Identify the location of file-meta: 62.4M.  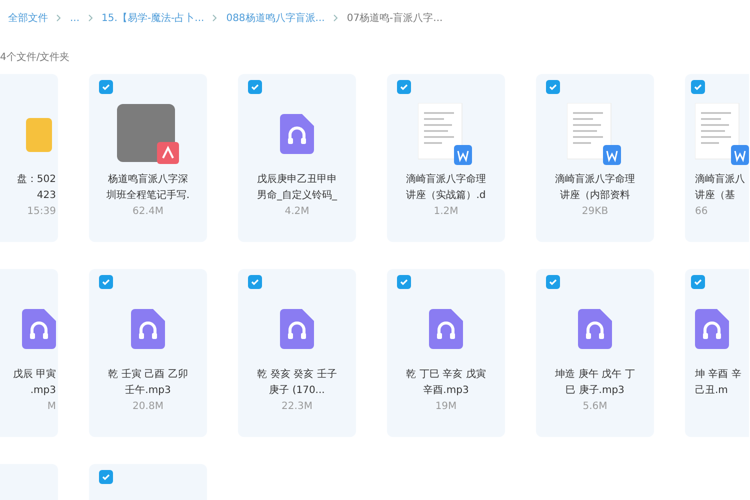
(148, 211).